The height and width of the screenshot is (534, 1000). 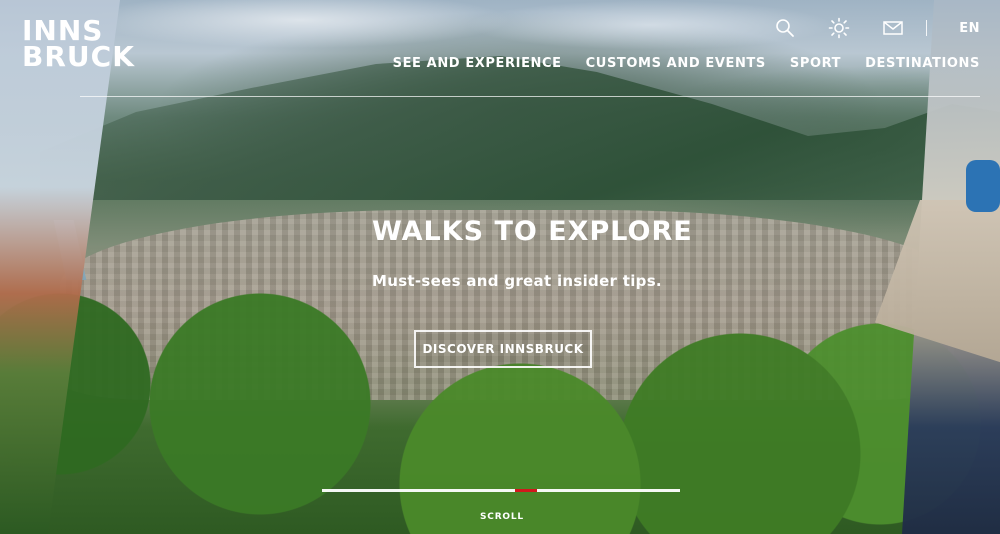 I want to click on nav-divider-line, so click(x=530, y=96).